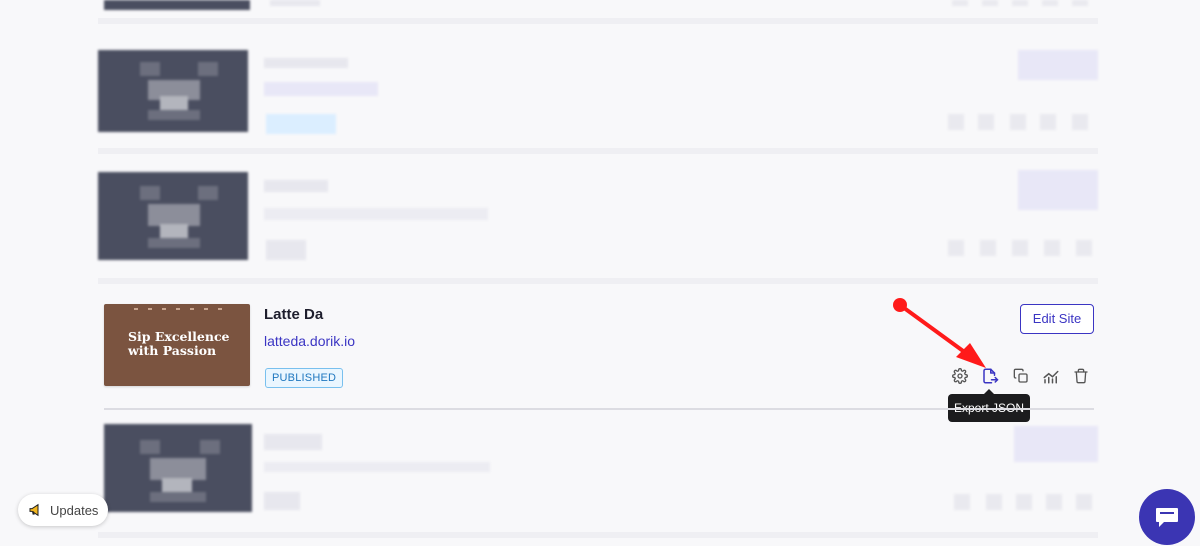 Image resolution: width=1200 pixels, height=546 pixels. What do you see at coordinates (939, 333) in the screenshot?
I see `annotation-arrow` at bounding box center [939, 333].